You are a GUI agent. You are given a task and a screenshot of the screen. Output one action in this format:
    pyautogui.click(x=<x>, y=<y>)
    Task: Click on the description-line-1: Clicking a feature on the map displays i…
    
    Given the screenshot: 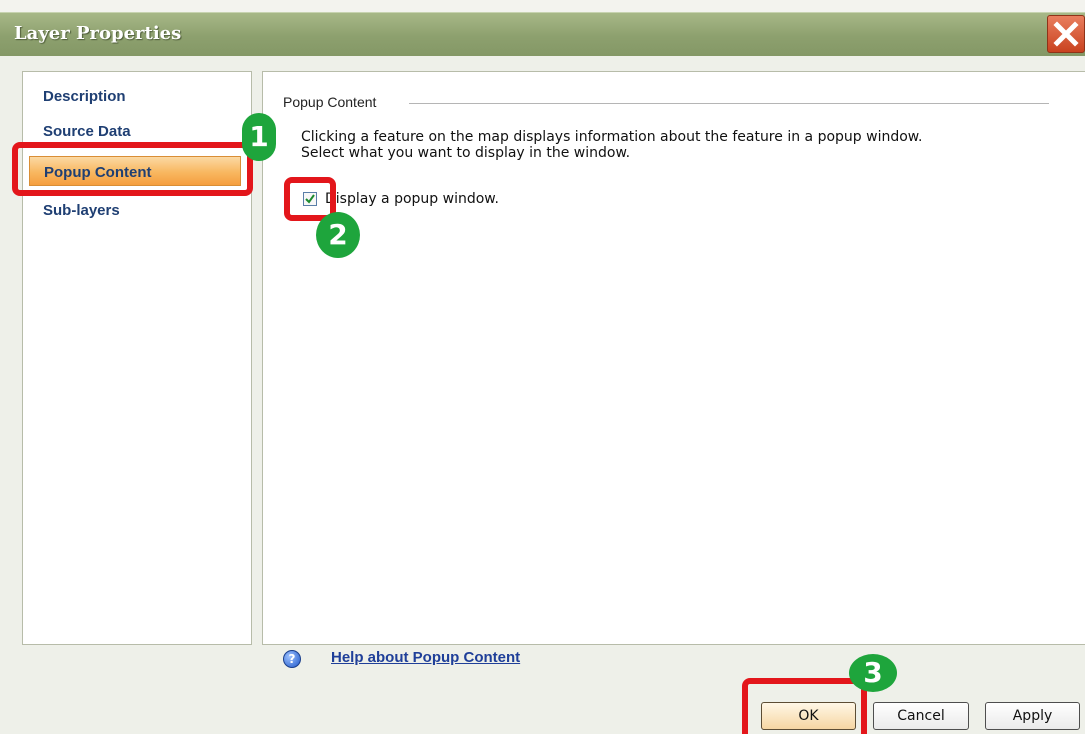 What is the action you would take?
    pyautogui.click(x=612, y=137)
    